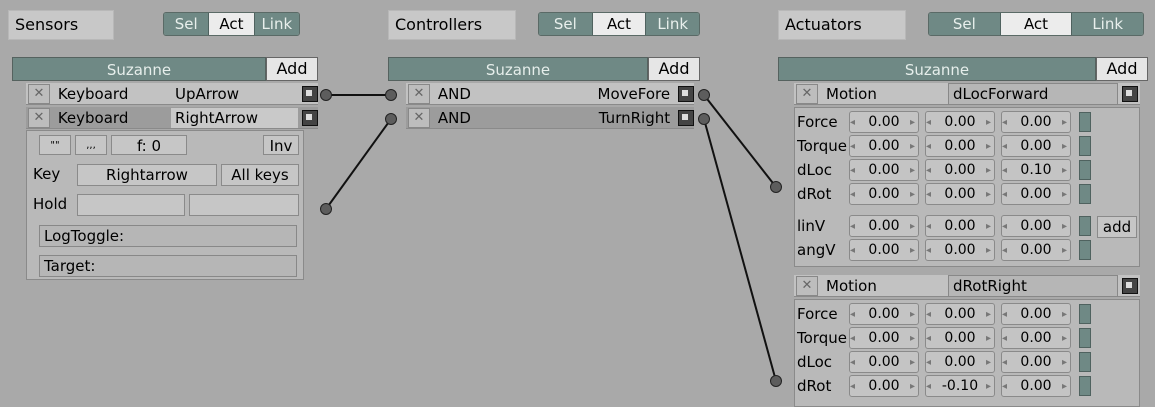 The width and height of the screenshot is (1155, 407). Describe the element at coordinates (740, 250) in the screenshot. I see `wire-controller1-actuator1` at that location.